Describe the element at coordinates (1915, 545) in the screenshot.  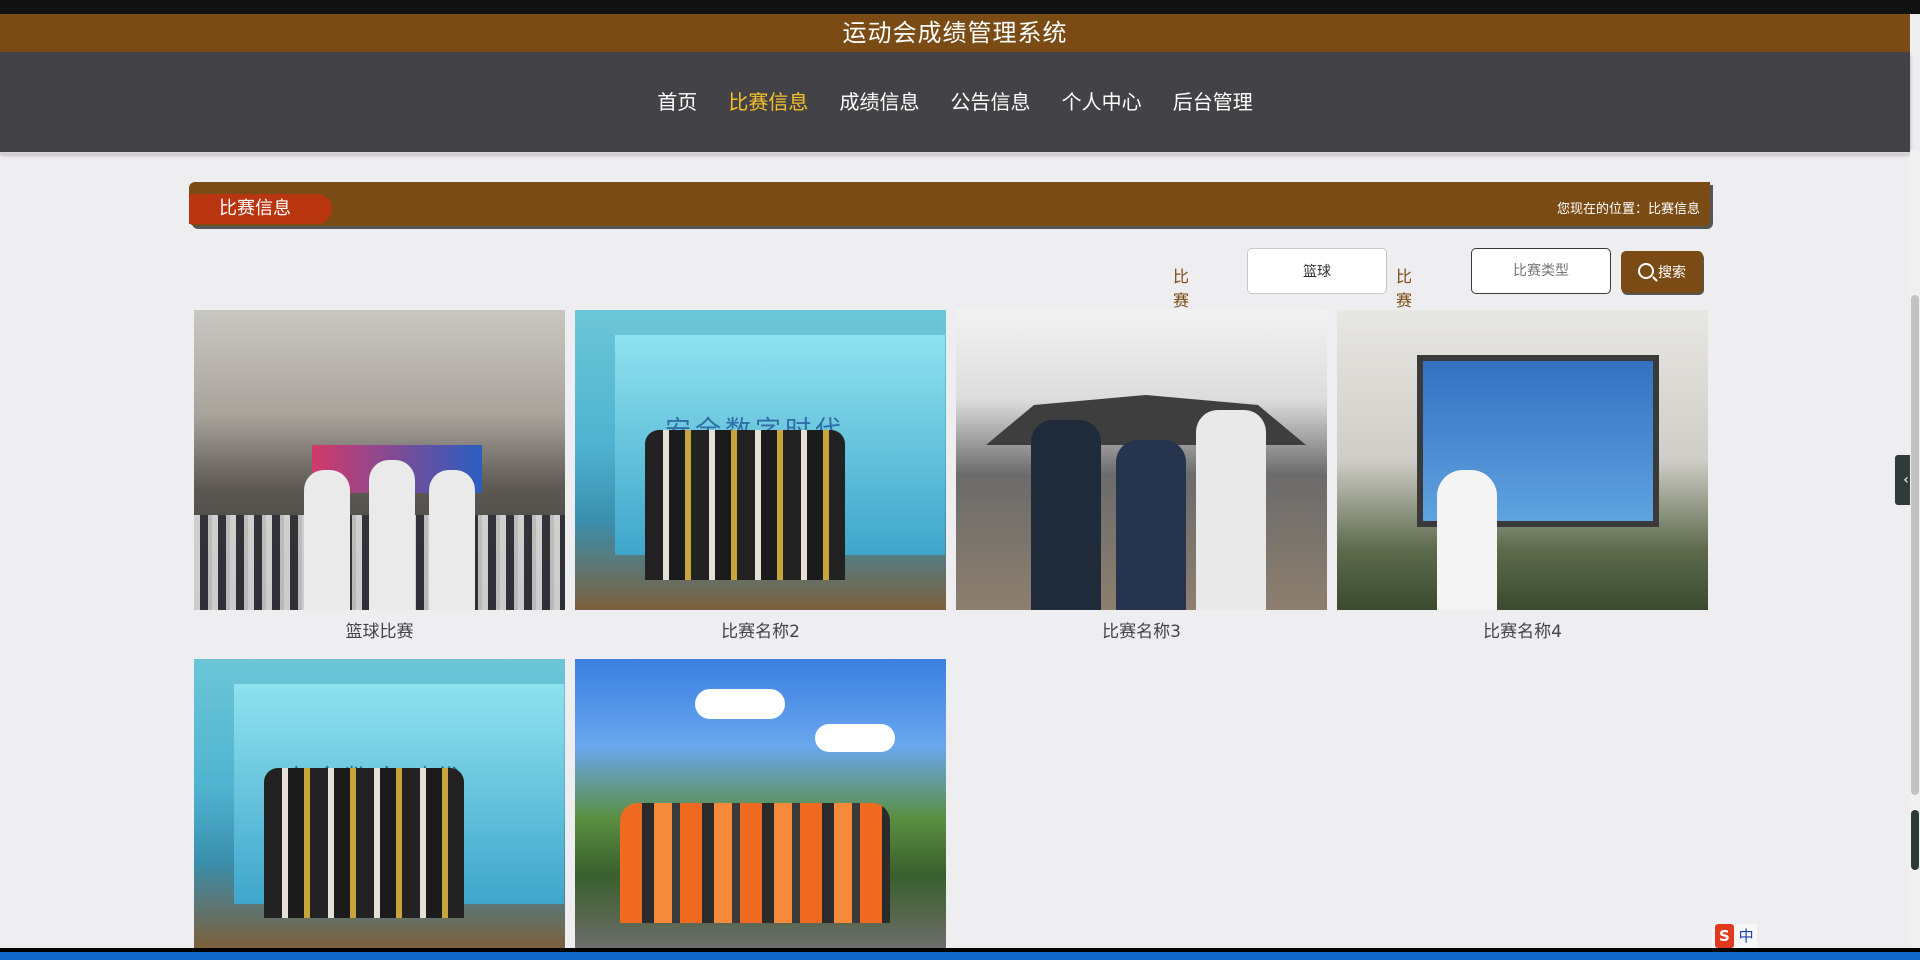
I see `scrollbar-thumb` at that location.